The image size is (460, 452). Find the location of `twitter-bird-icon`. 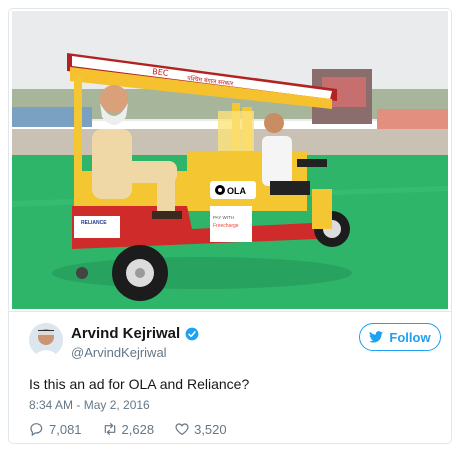

twitter-bird-icon is located at coordinates (376, 337).